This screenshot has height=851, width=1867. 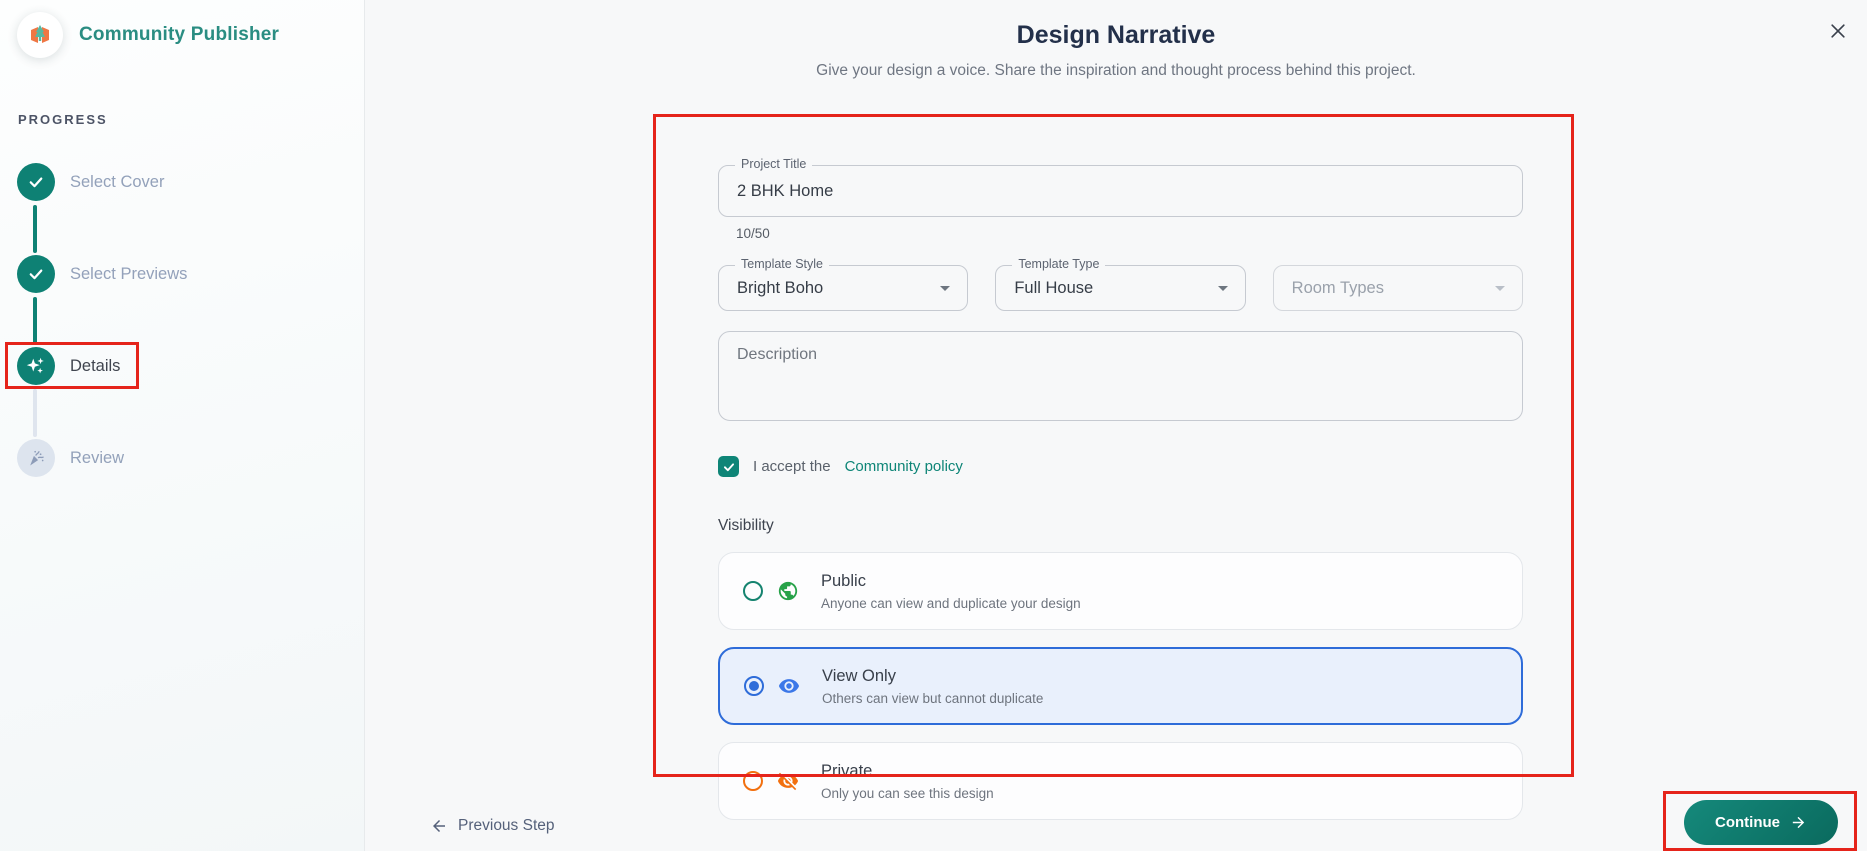 I want to click on project-title-field: Project Title, so click(x=1120, y=187).